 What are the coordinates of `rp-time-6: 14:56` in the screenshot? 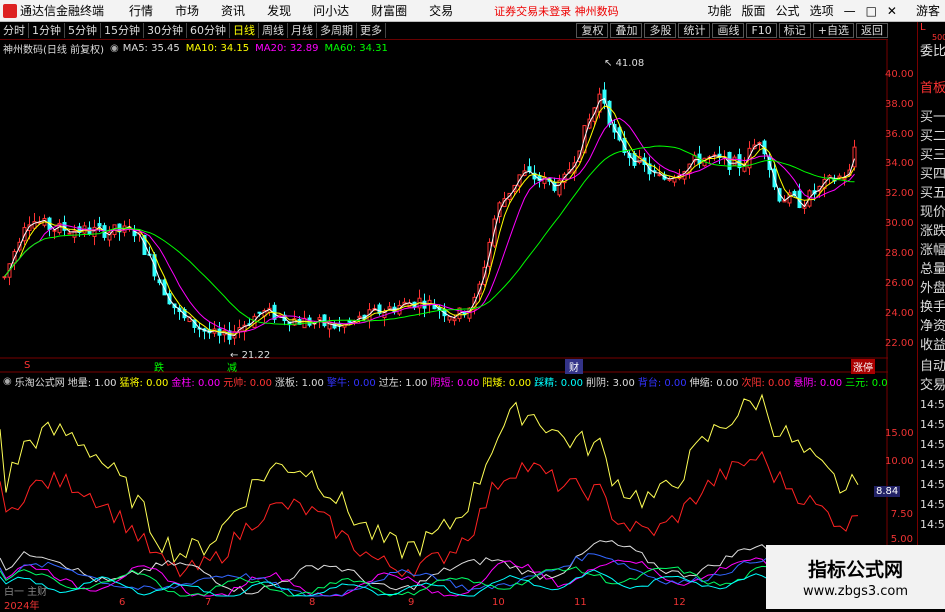 It's located at (932, 504).